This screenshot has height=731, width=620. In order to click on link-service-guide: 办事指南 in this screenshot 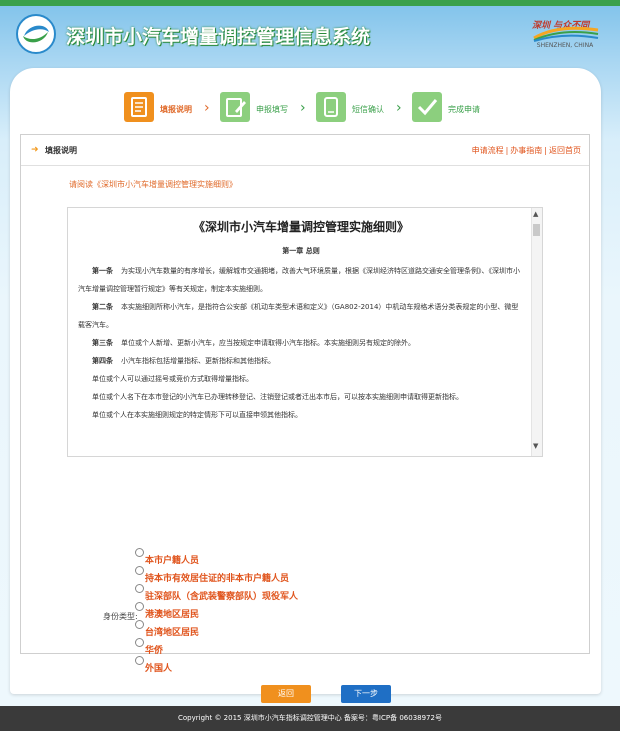, I will do `click(526, 150)`.